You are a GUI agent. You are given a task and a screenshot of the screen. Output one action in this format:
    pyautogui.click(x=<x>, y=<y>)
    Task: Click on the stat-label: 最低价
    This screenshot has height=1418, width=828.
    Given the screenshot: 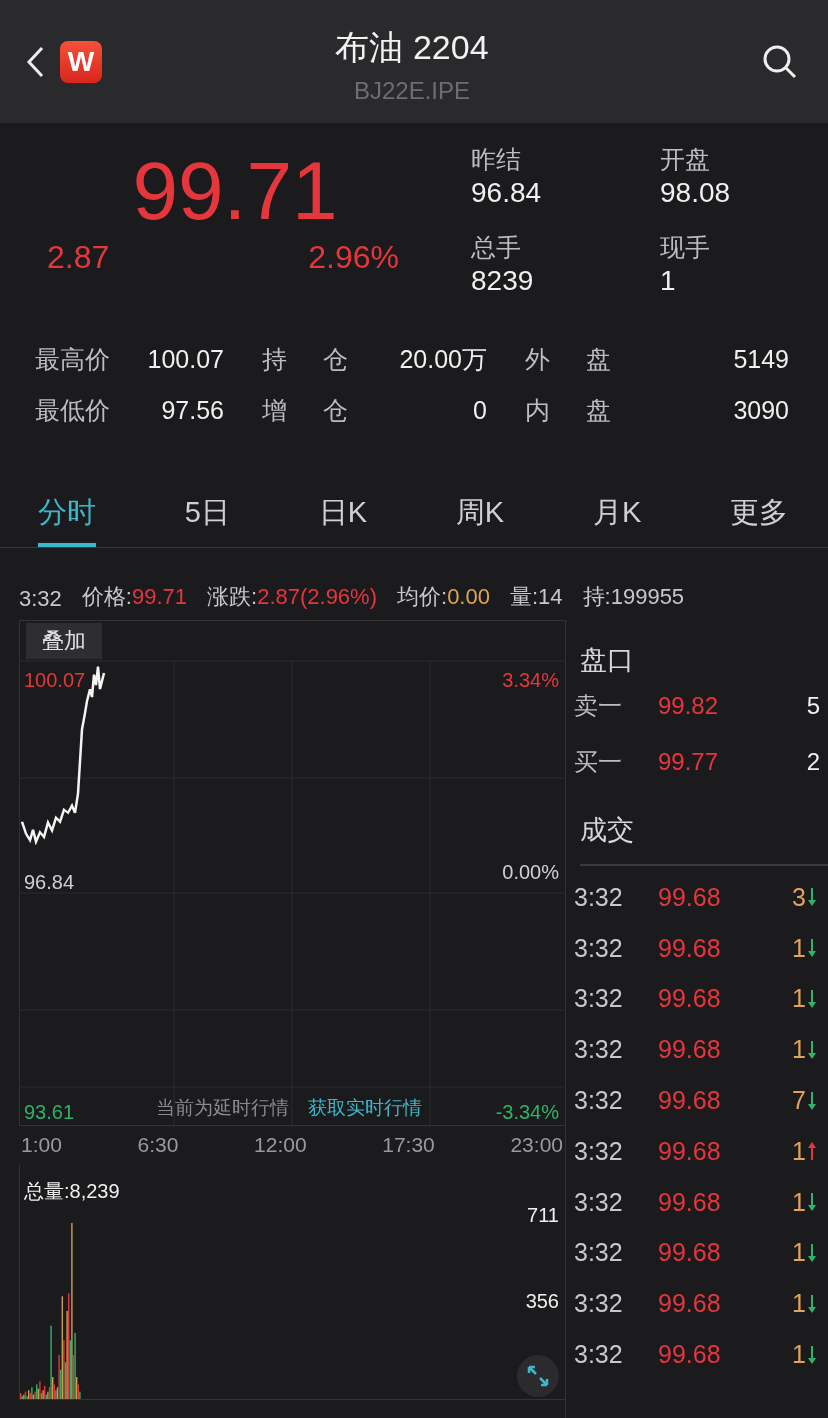 What is the action you would take?
    pyautogui.click(x=72, y=410)
    